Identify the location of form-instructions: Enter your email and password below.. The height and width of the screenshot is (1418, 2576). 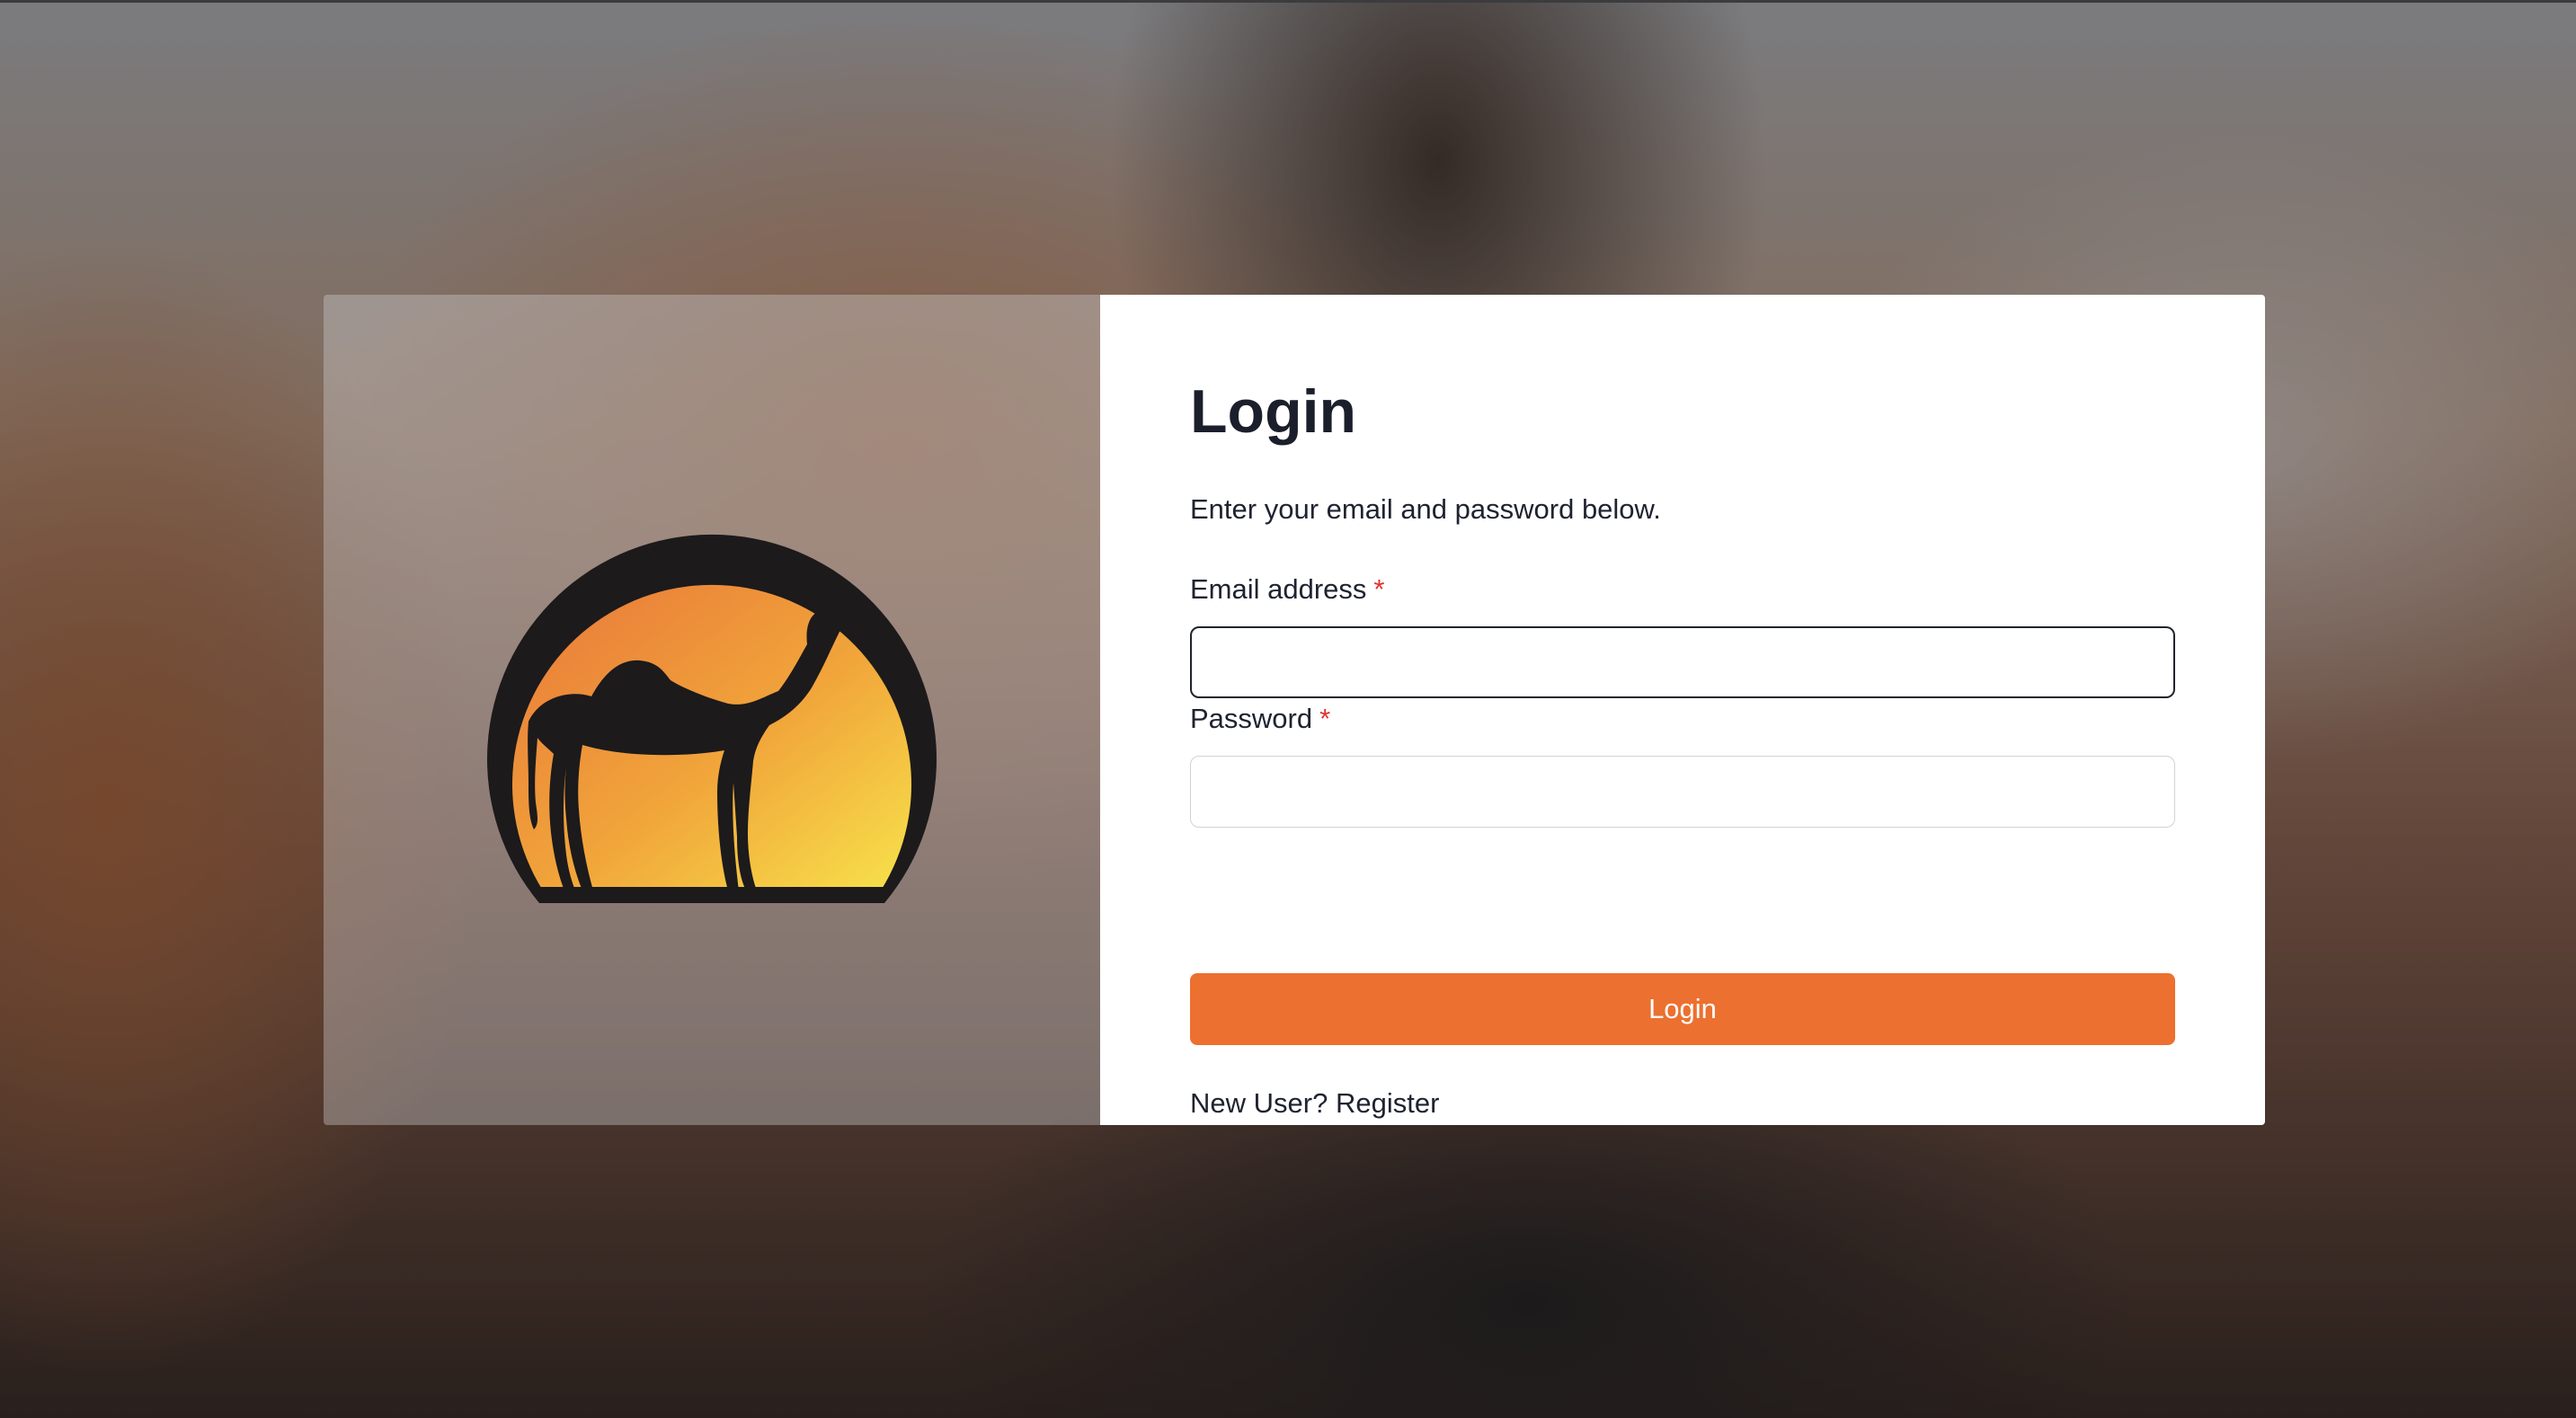
(1425, 509).